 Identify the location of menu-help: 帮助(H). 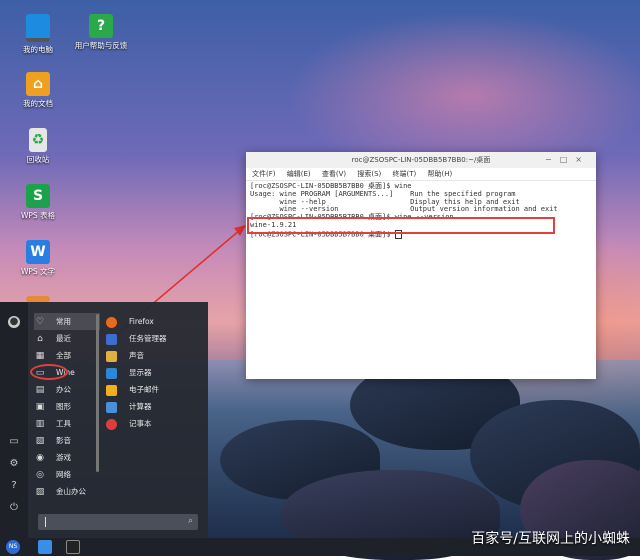
(439, 174).